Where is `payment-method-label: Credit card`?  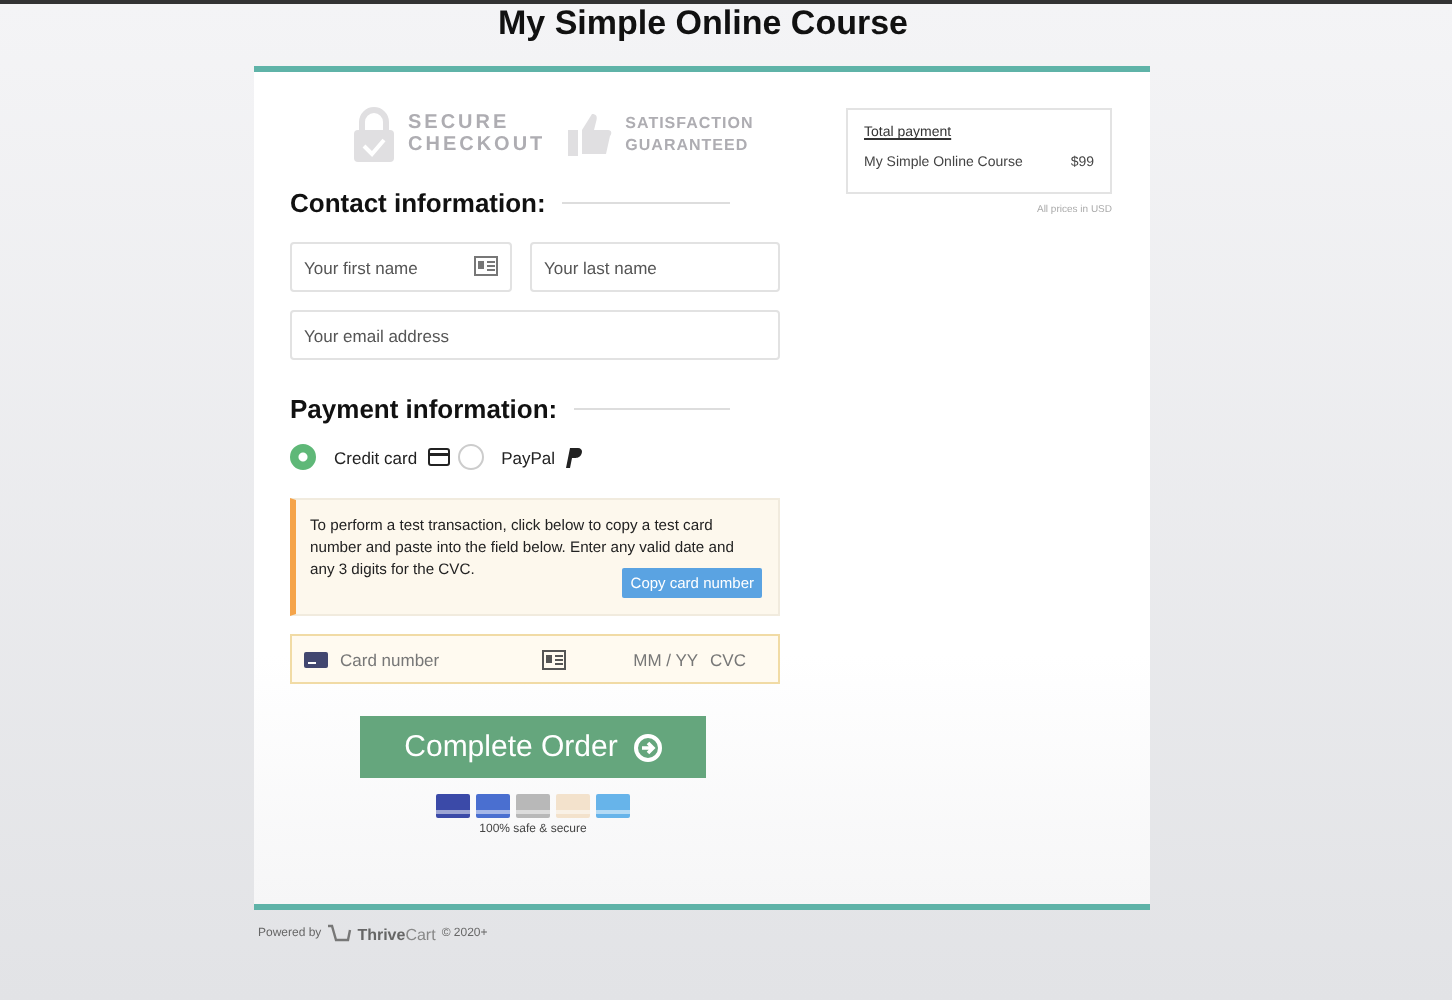 payment-method-label: Credit card is located at coordinates (376, 457).